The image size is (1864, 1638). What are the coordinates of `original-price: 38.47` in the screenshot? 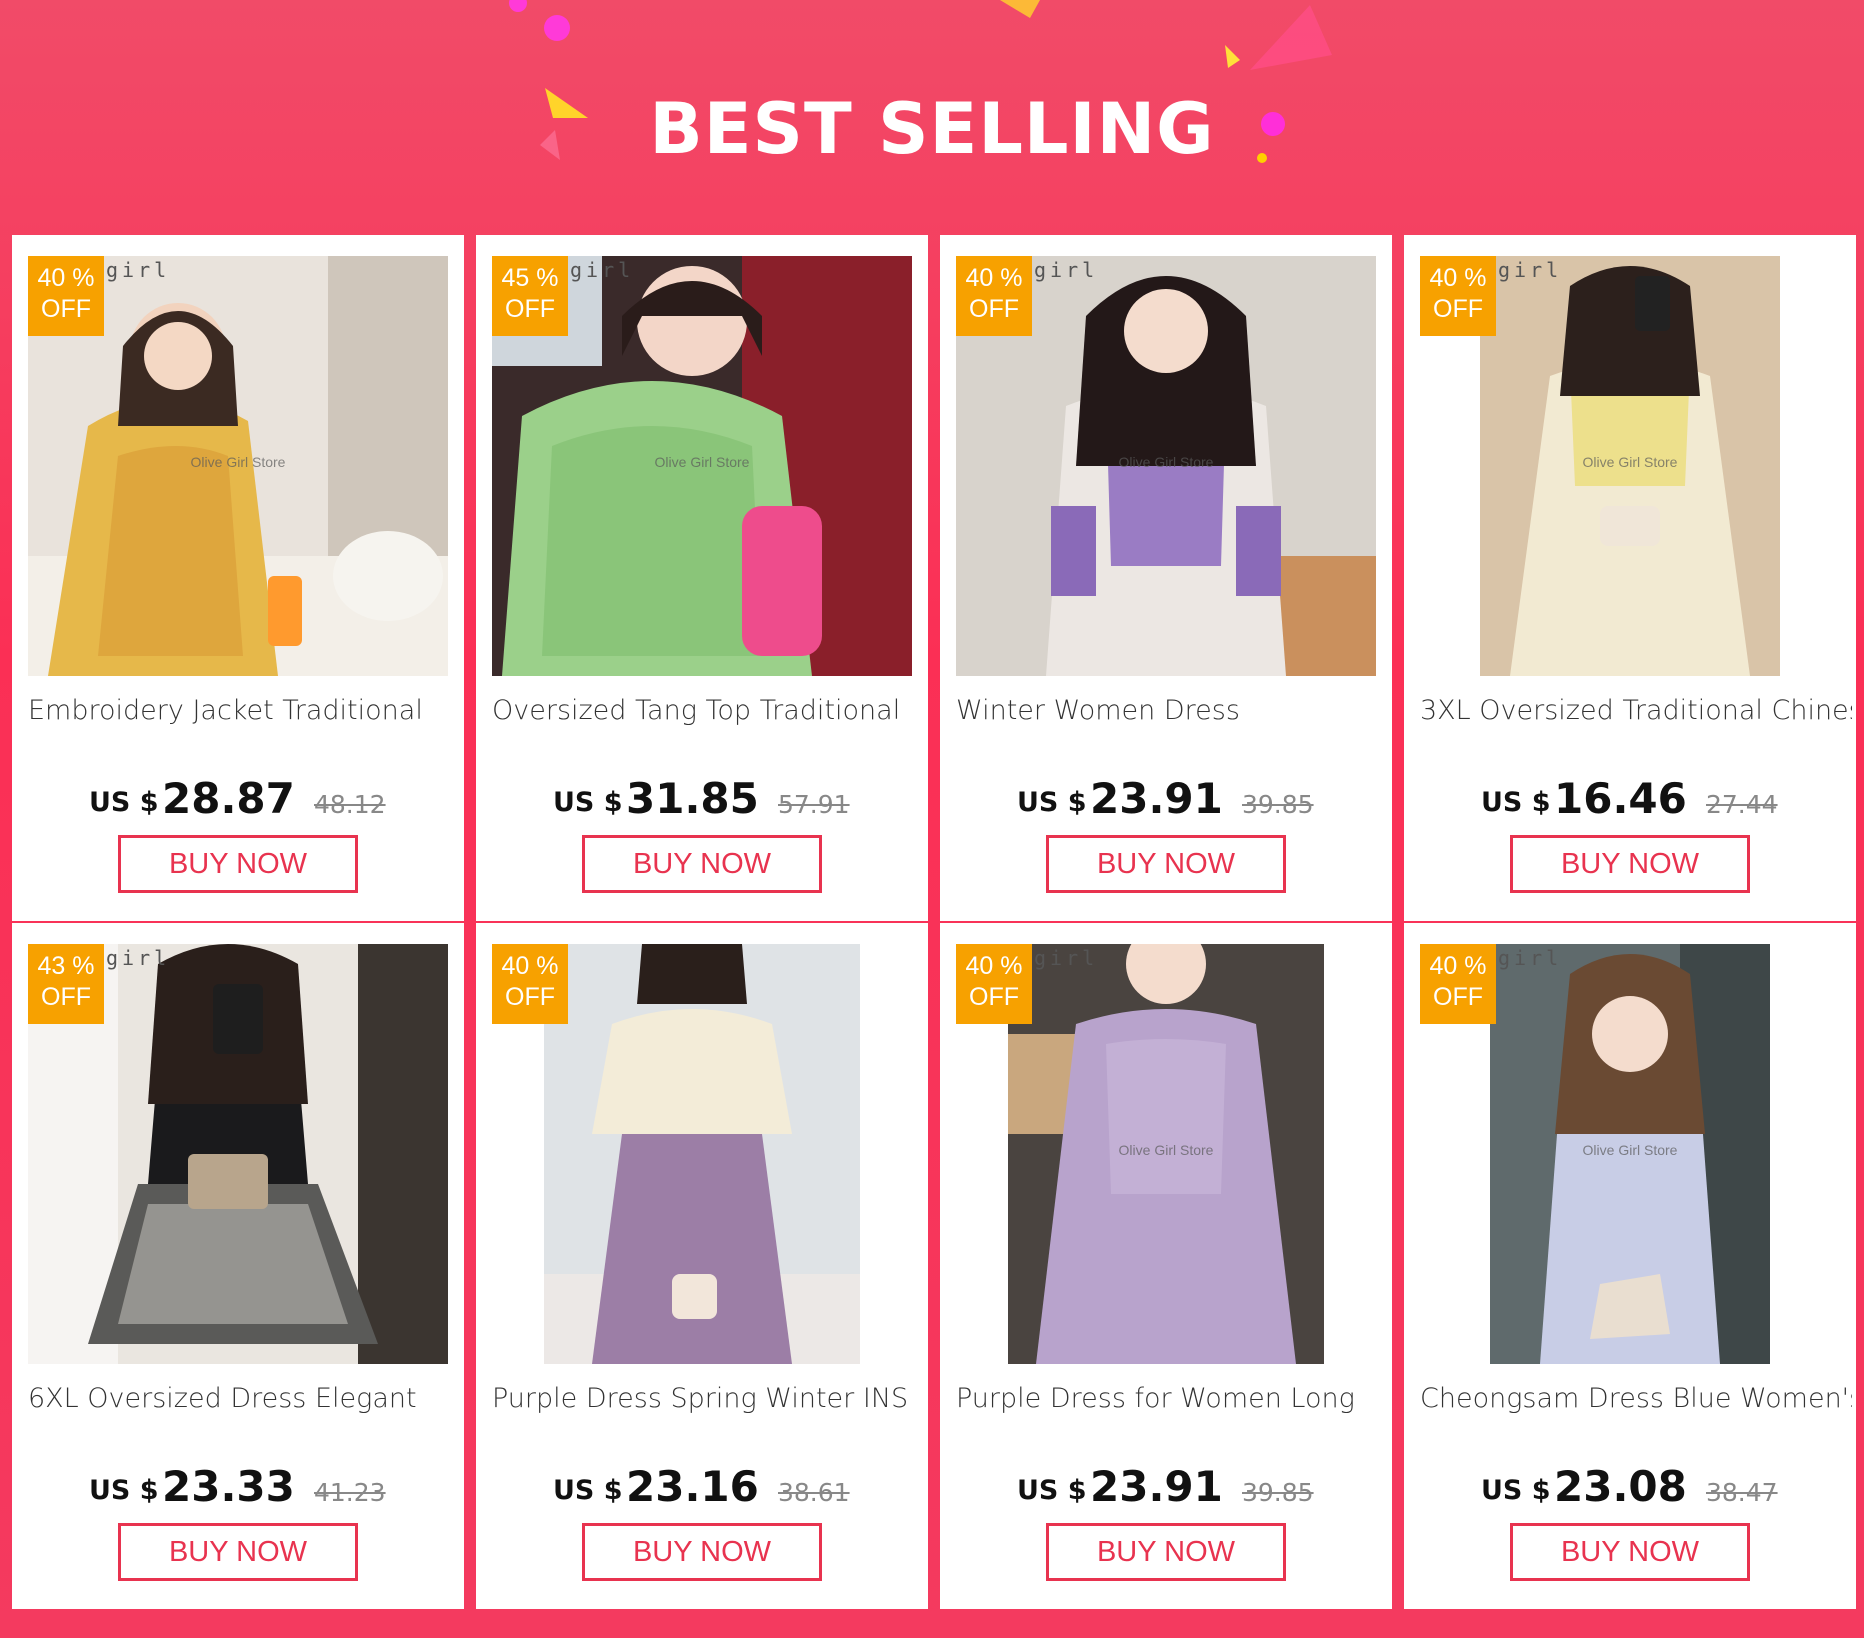 It's located at (1742, 1492).